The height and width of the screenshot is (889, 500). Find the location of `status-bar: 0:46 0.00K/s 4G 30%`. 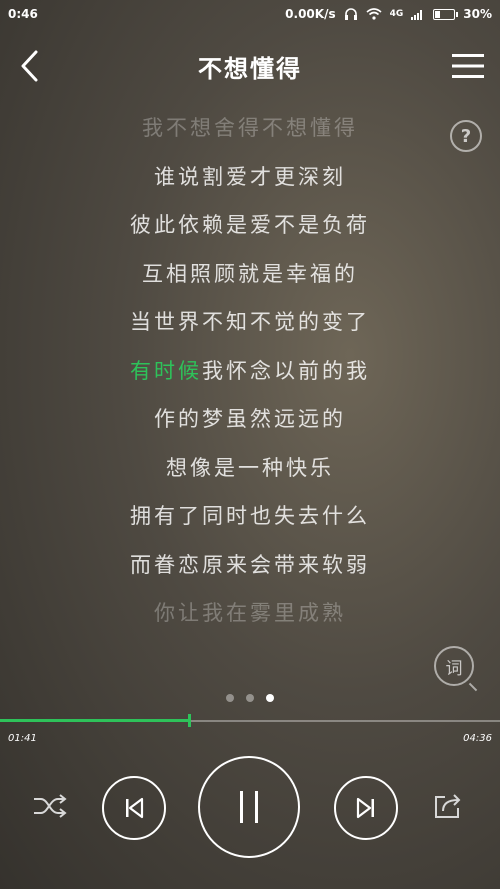

status-bar: 0:46 0.00K/s 4G 30% is located at coordinates (250, 14).